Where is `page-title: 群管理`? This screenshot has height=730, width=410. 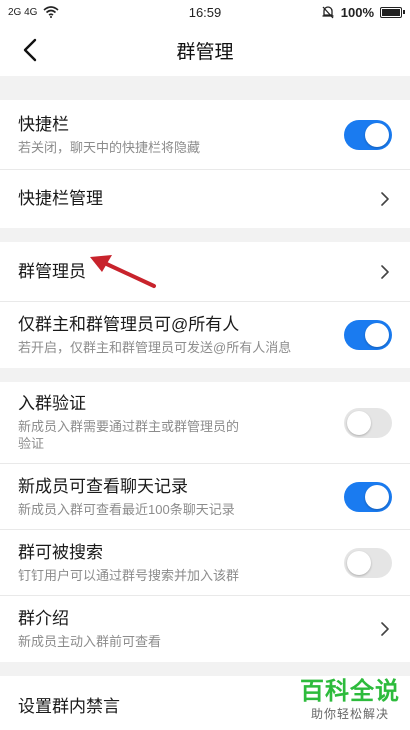
page-title: 群管理 is located at coordinates (205, 52).